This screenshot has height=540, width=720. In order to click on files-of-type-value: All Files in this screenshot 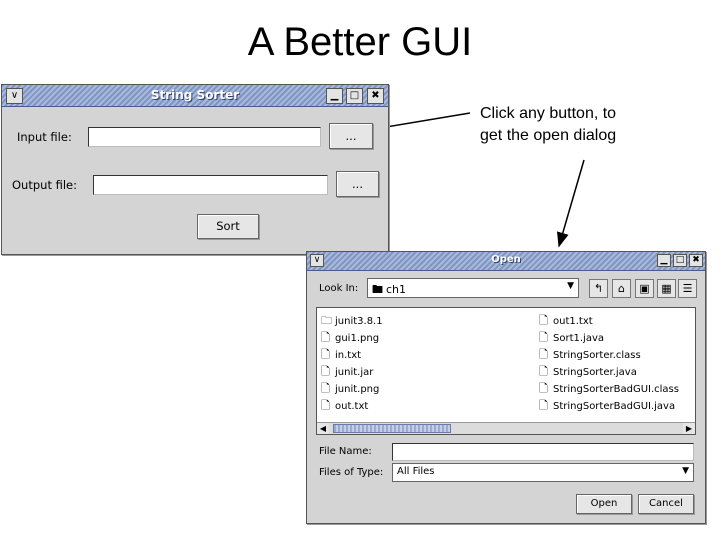, I will do `click(416, 471)`.